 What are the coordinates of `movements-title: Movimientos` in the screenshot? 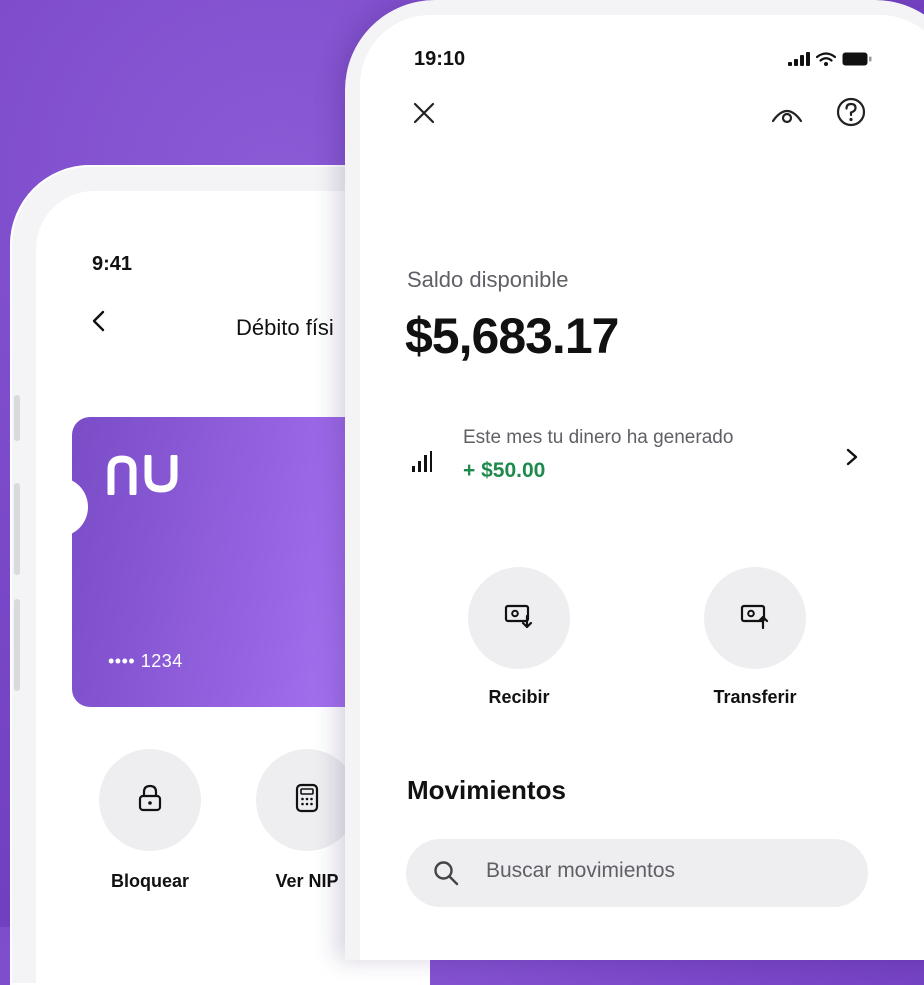 It's located at (486, 790).